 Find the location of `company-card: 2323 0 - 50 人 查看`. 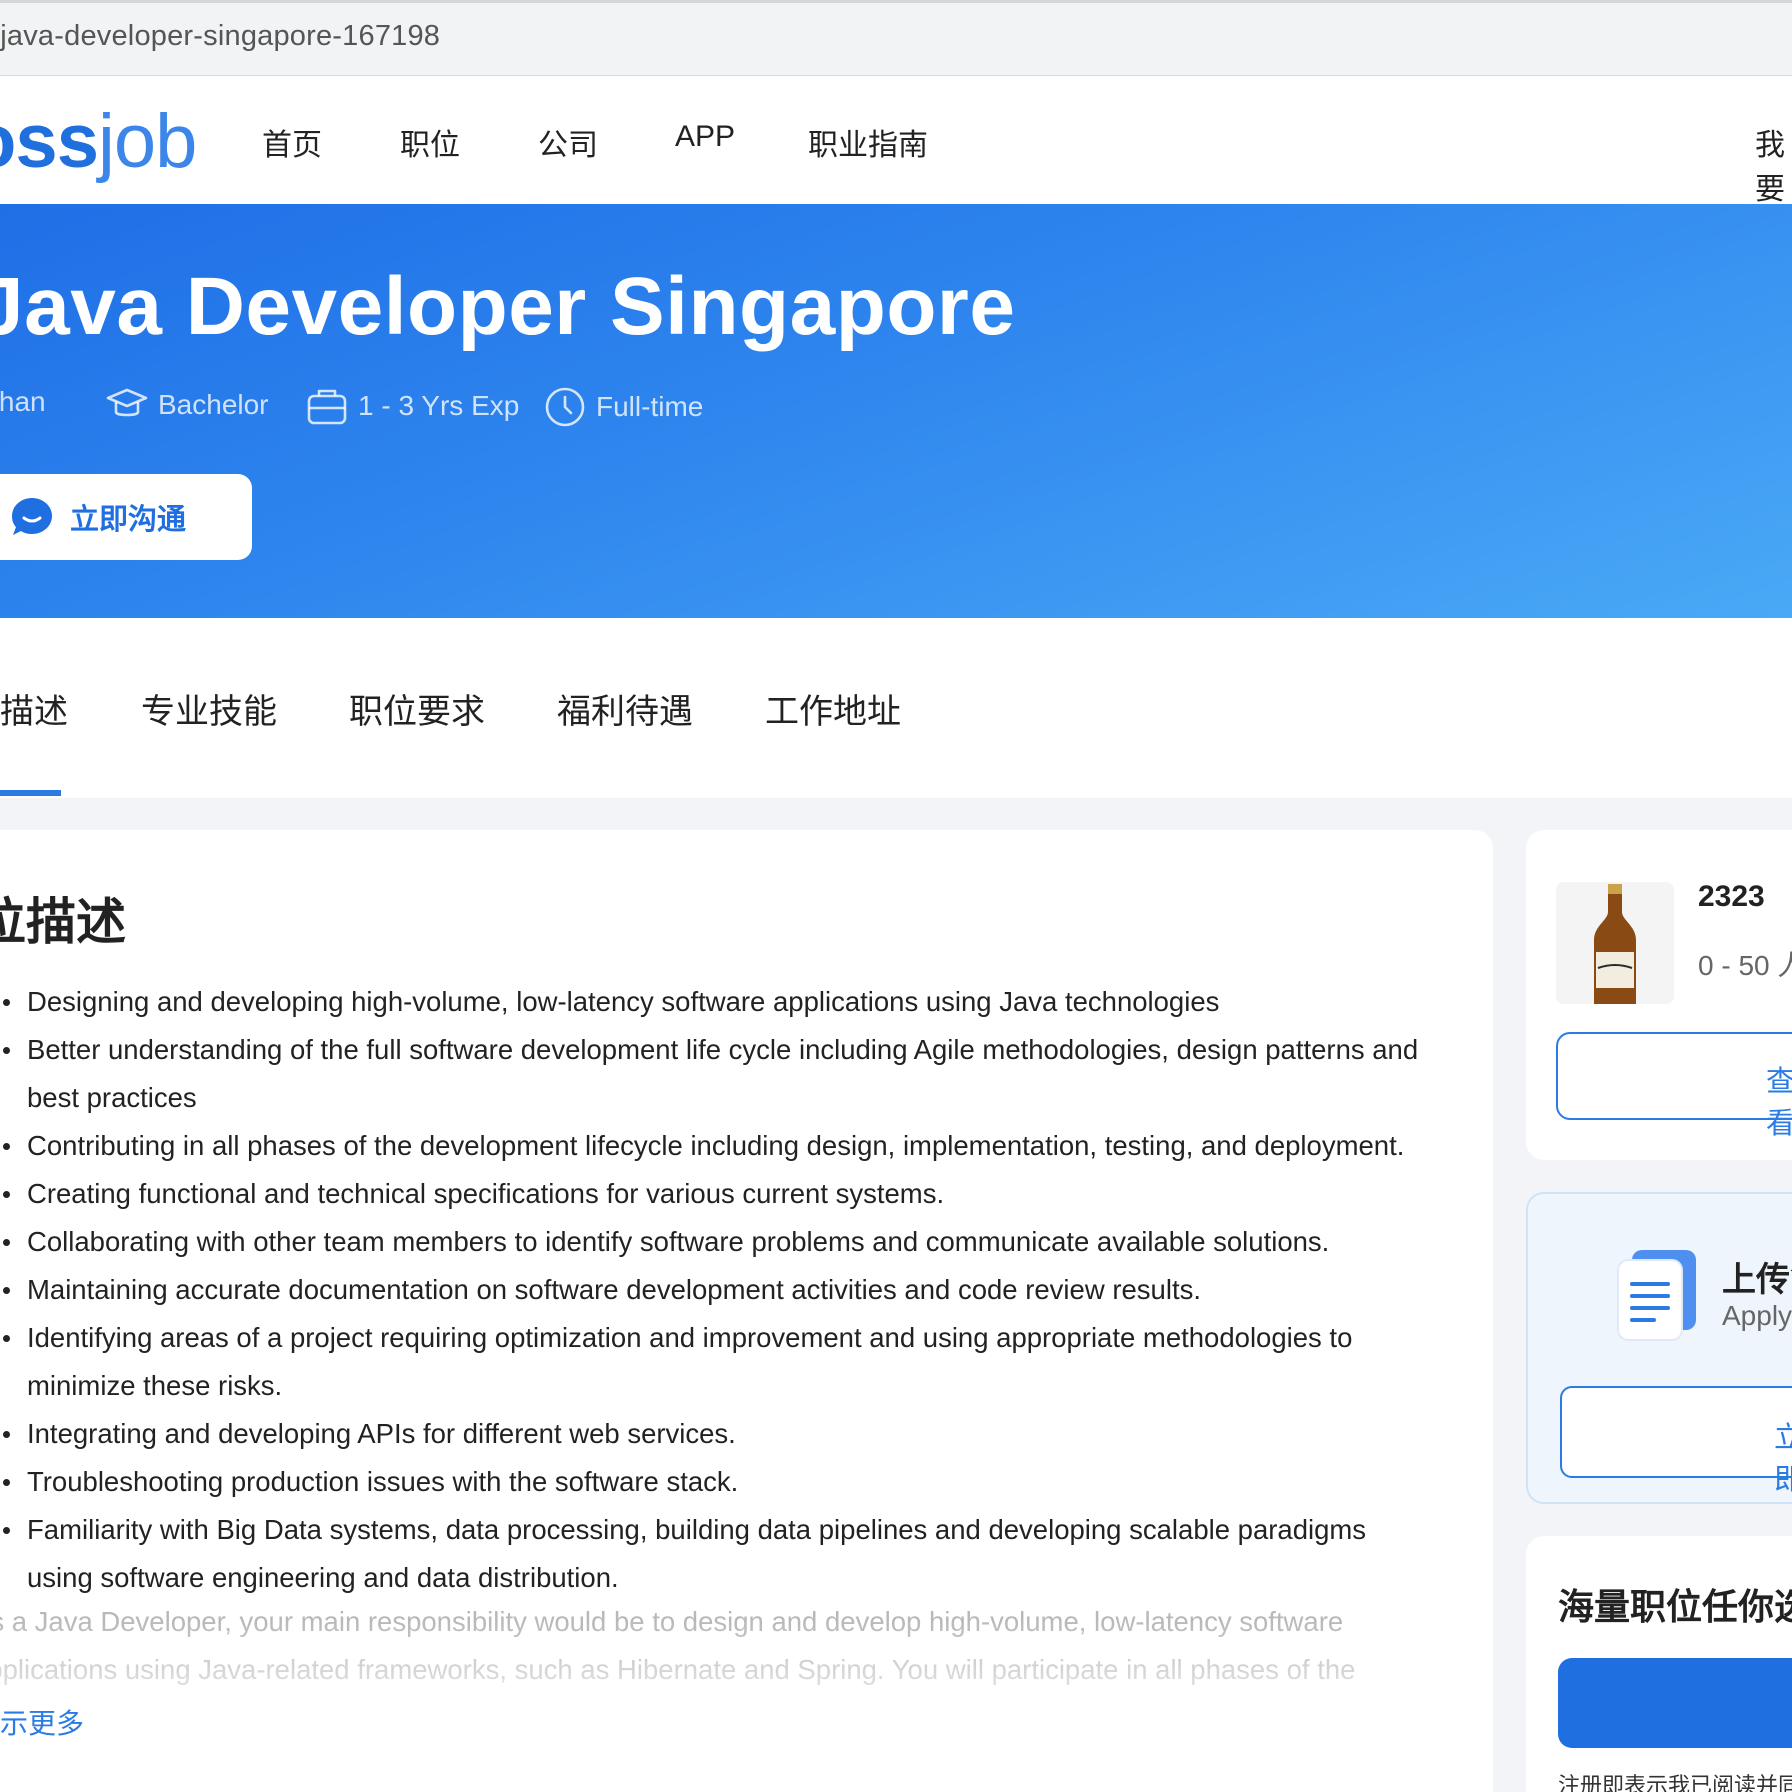

company-card: 2323 0 - 50 人 查看 is located at coordinates (1659, 995).